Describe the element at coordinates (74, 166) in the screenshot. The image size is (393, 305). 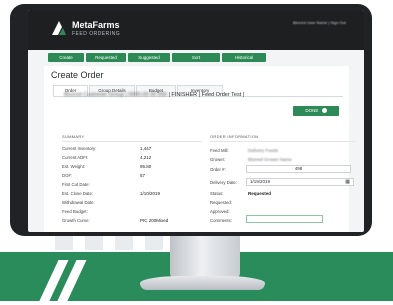
I see `summary-label-est-weight: Est. Weight:` at that location.